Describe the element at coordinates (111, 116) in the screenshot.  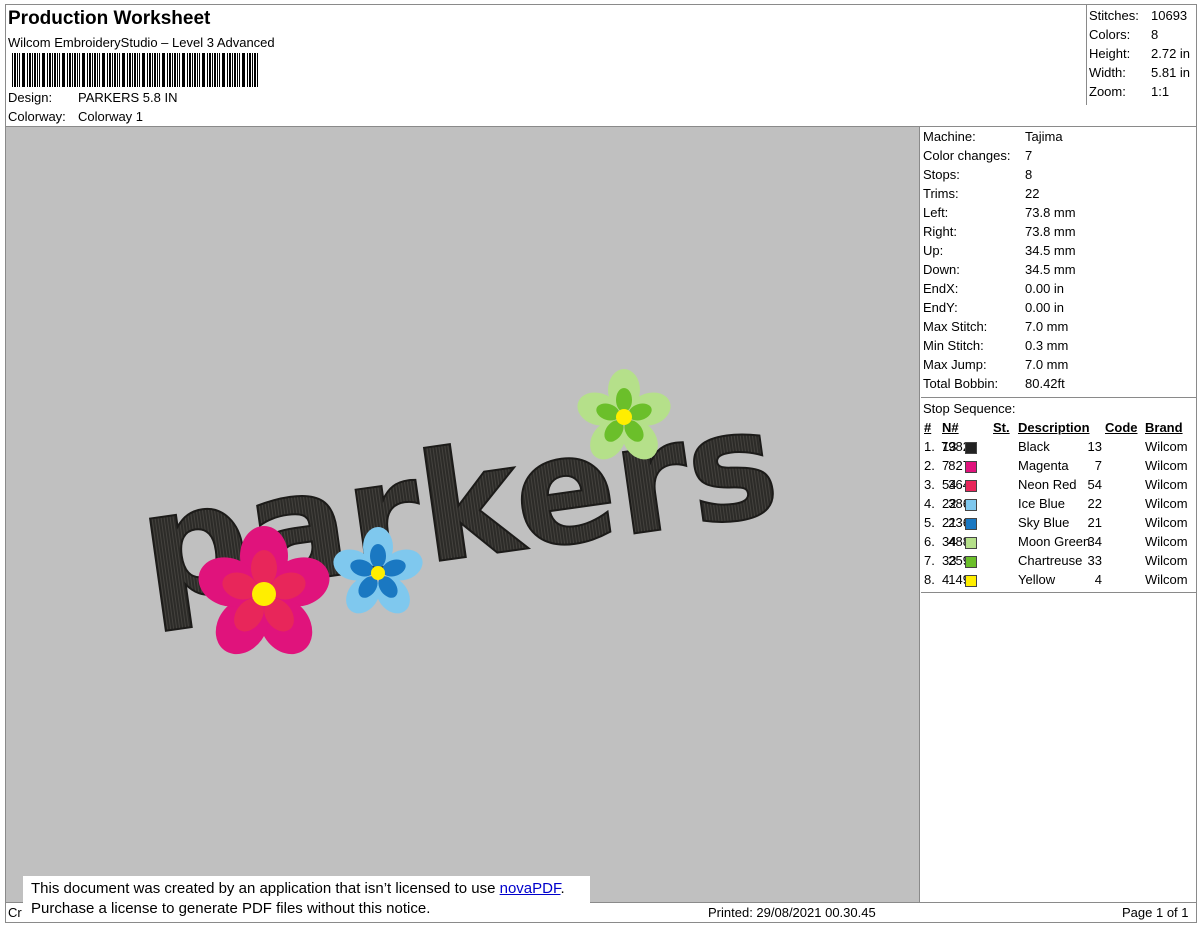
I see `colorway-value: Colorway 1` at that location.